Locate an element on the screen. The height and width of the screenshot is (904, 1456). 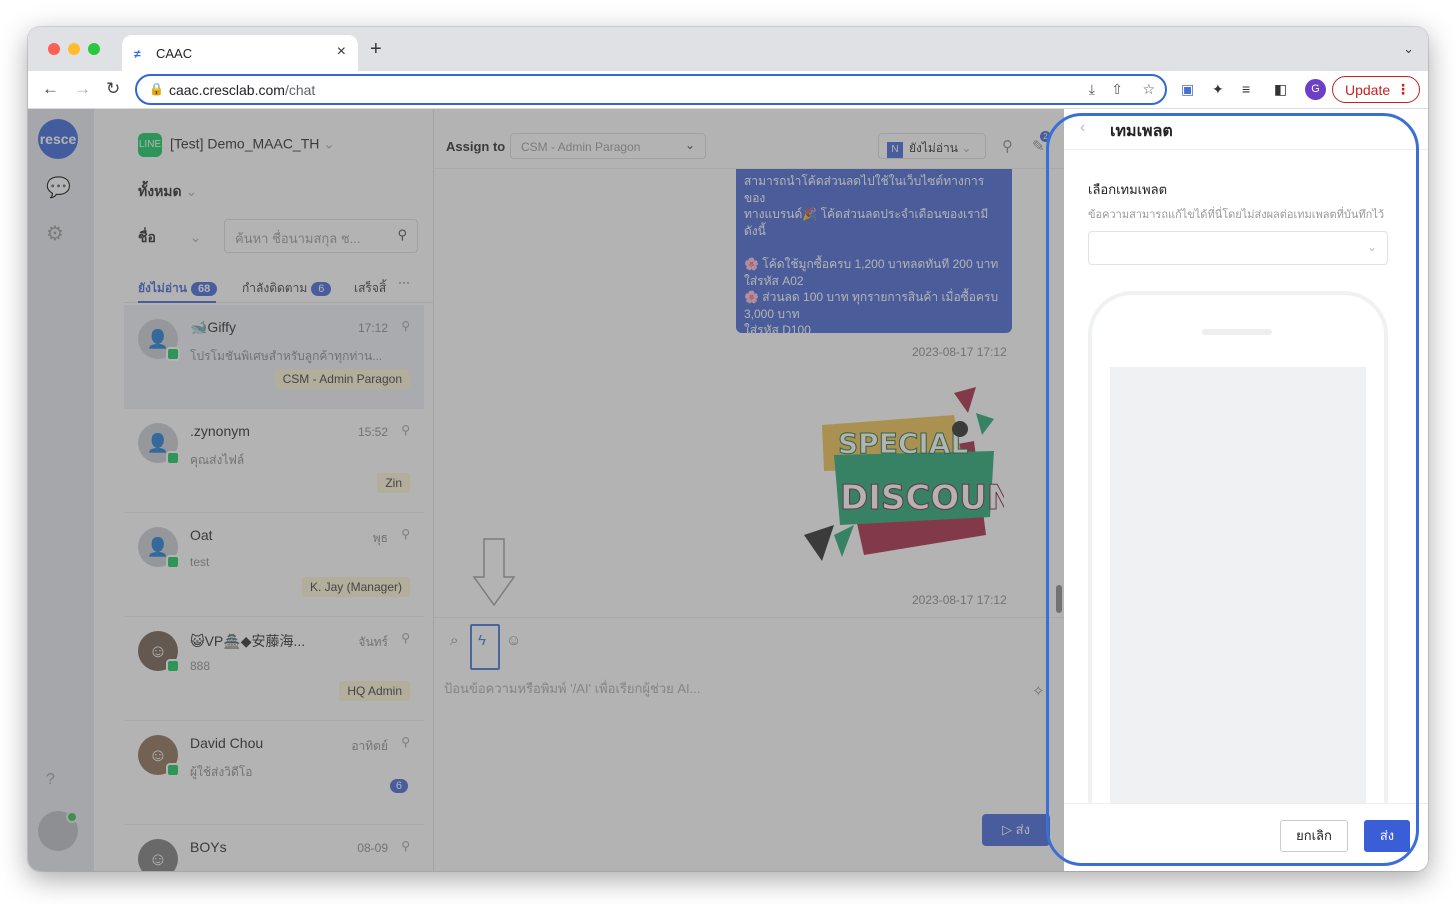
side-panel-icon: ◧ is located at coordinates (1280, 89).